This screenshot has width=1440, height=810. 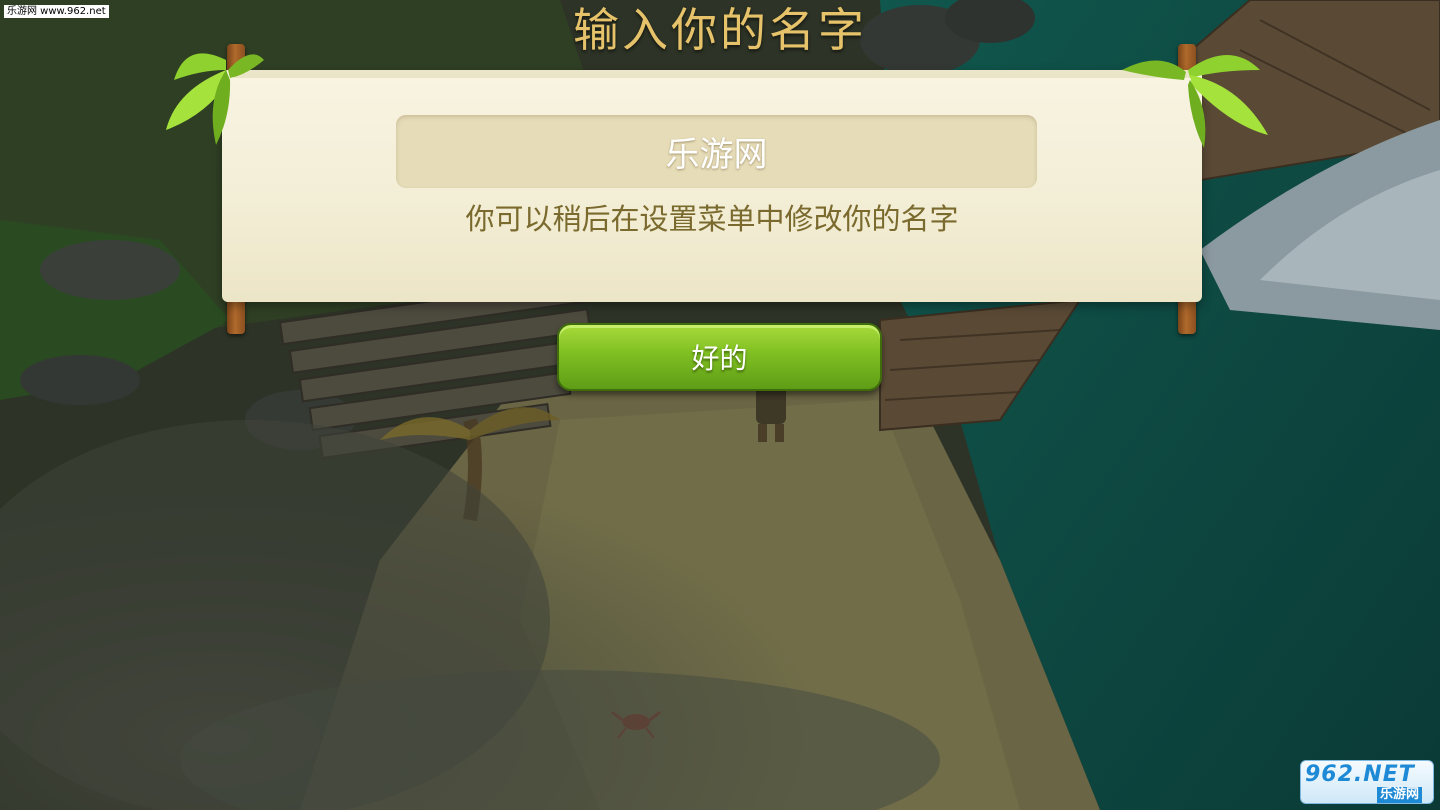 I want to click on watermark-site: 乐游网, so click(x=1400, y=795).